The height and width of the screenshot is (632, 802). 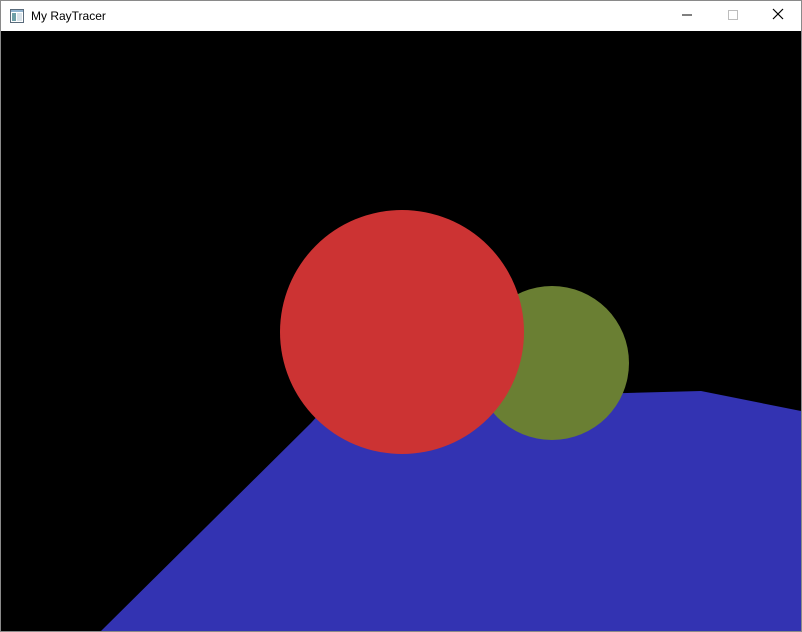 I want to click on red-sphere, so click(x=402, y=332).